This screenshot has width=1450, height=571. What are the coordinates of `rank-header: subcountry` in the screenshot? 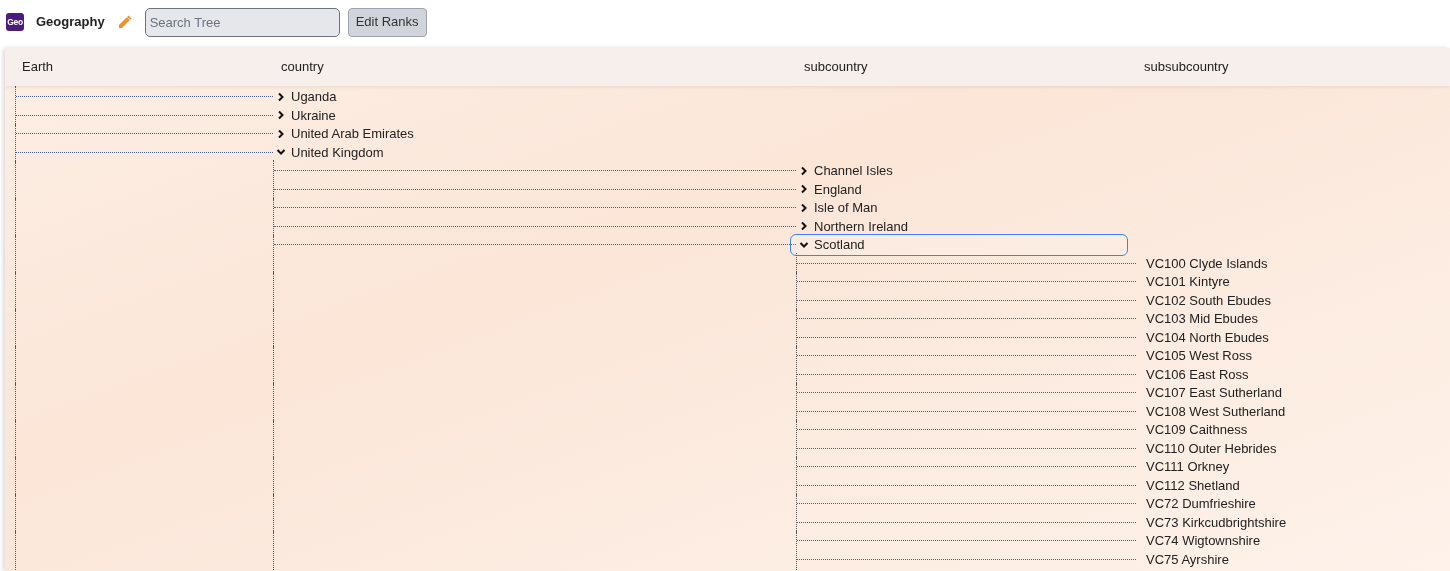 It's located at (836, 67).